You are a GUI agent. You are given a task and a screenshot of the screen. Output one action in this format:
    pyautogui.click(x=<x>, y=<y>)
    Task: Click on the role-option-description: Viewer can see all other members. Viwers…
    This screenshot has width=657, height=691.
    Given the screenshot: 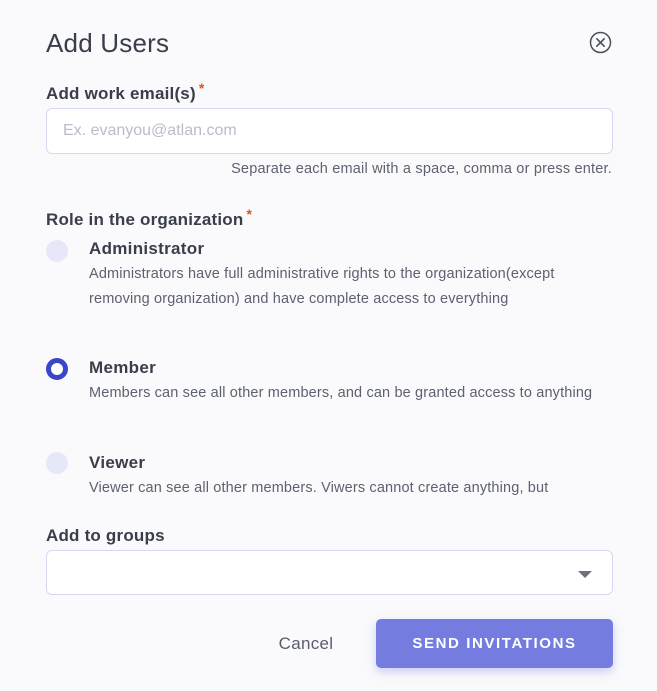 What is the action you would take?
    pyautogui.click(x=319, y=488)
    